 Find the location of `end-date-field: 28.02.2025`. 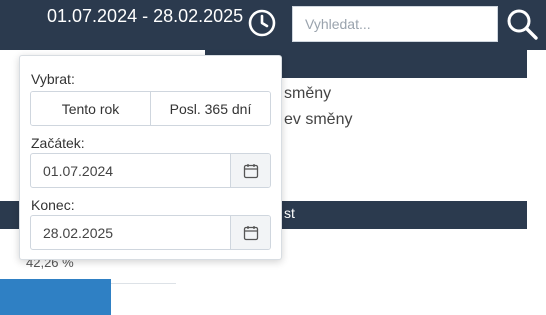

end-date-field: 28.02.2025 is located at coordinates (150, 232).